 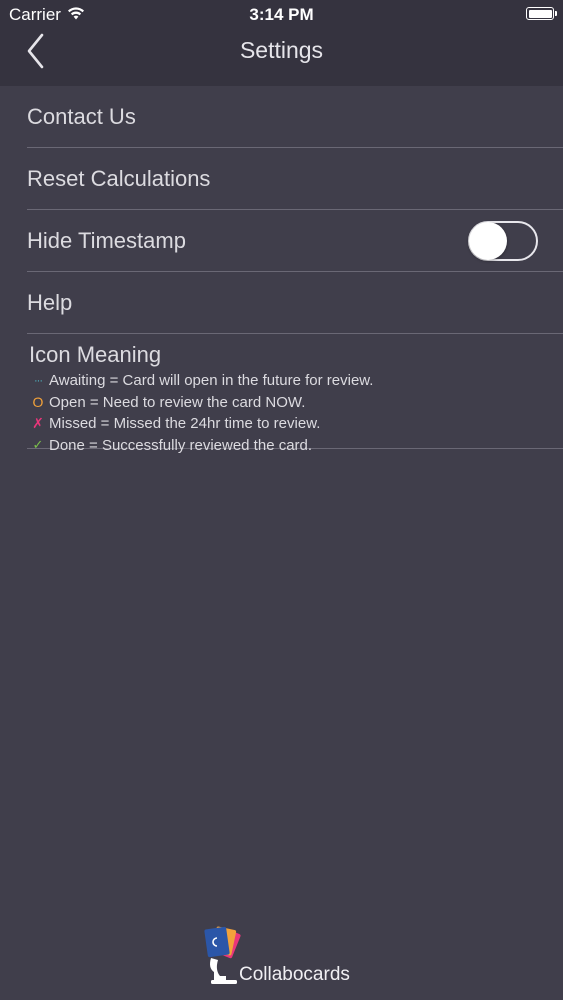 I want to click on legend-item-open: O Open = Need to review the card NOW., so click(x=295, y=403).